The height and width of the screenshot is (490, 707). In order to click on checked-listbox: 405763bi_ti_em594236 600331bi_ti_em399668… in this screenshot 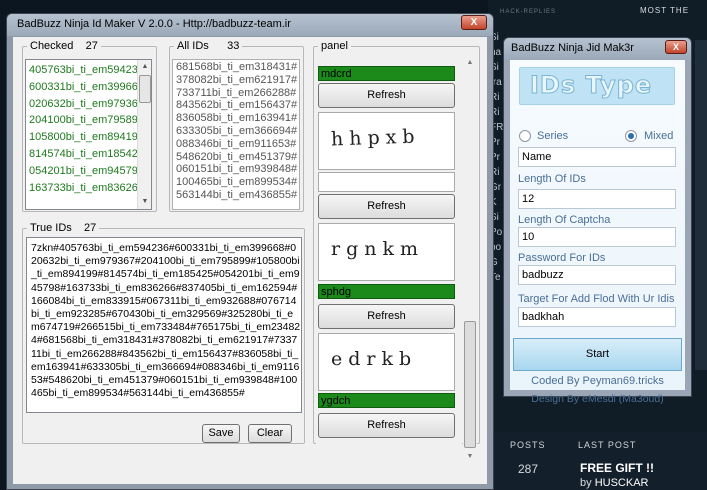, I will do `click(88, 134)`.